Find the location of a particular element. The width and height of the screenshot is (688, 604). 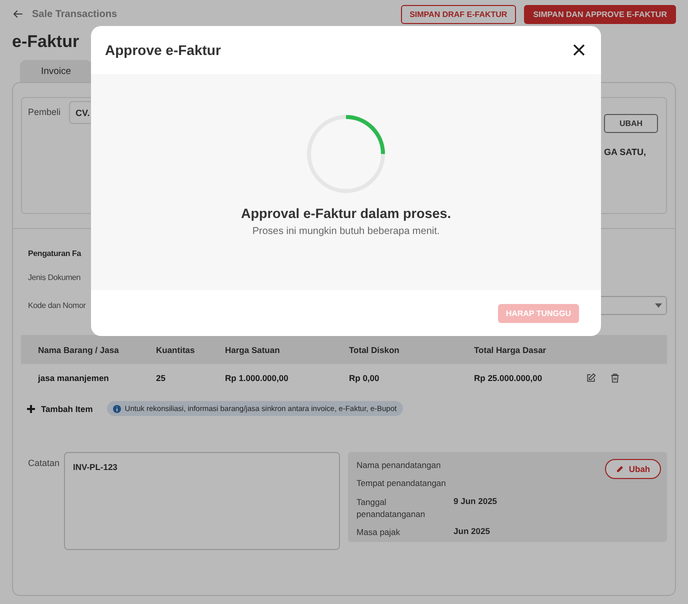

table-cell-text: Rp 1.000.000,00 is located at coordinates (257, 377).